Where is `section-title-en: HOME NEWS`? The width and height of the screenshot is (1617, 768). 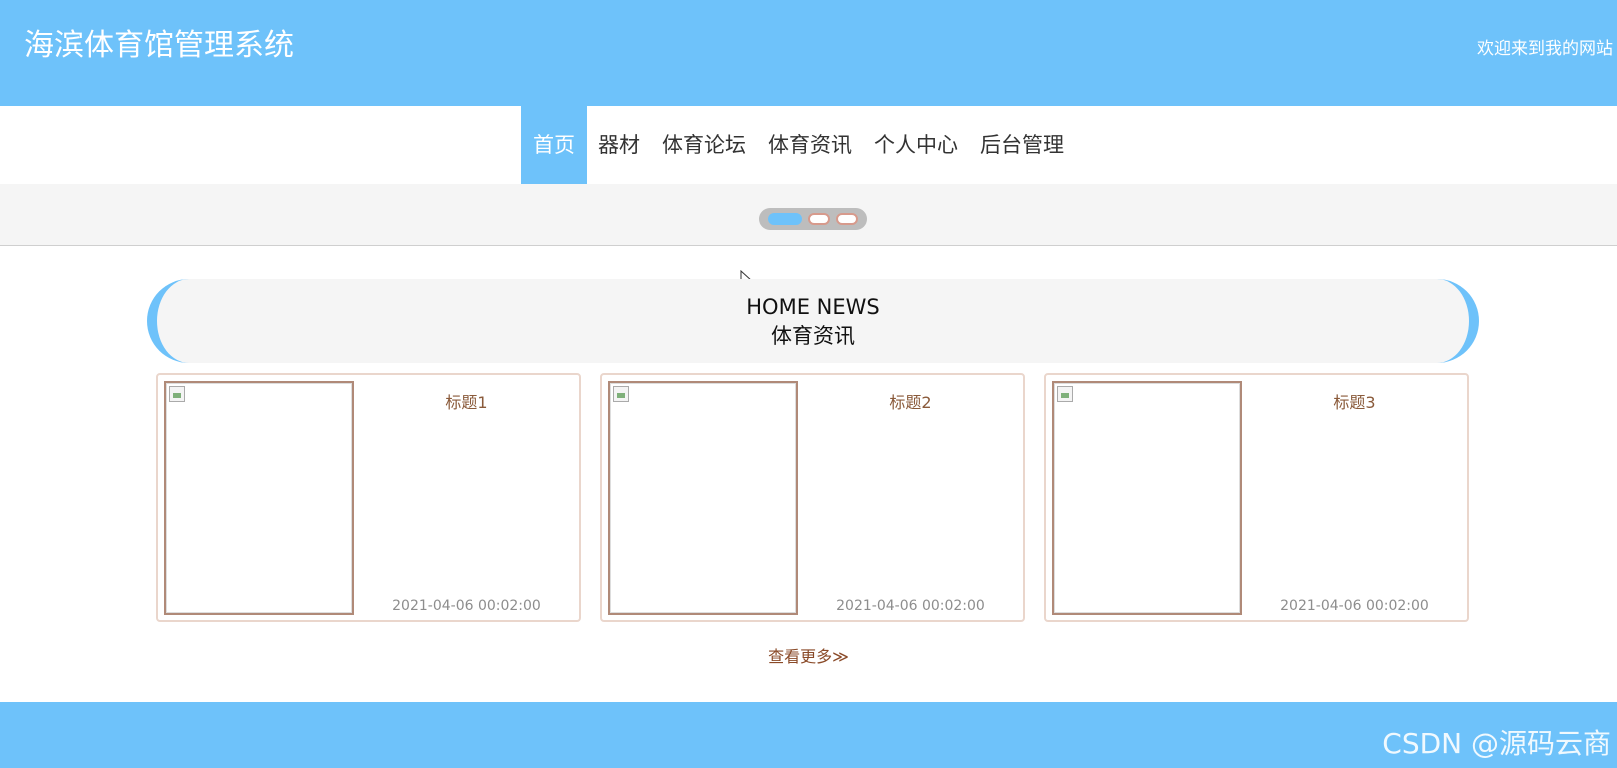
section-title-en: HOME NEWS is located at coordinates (813, 307).